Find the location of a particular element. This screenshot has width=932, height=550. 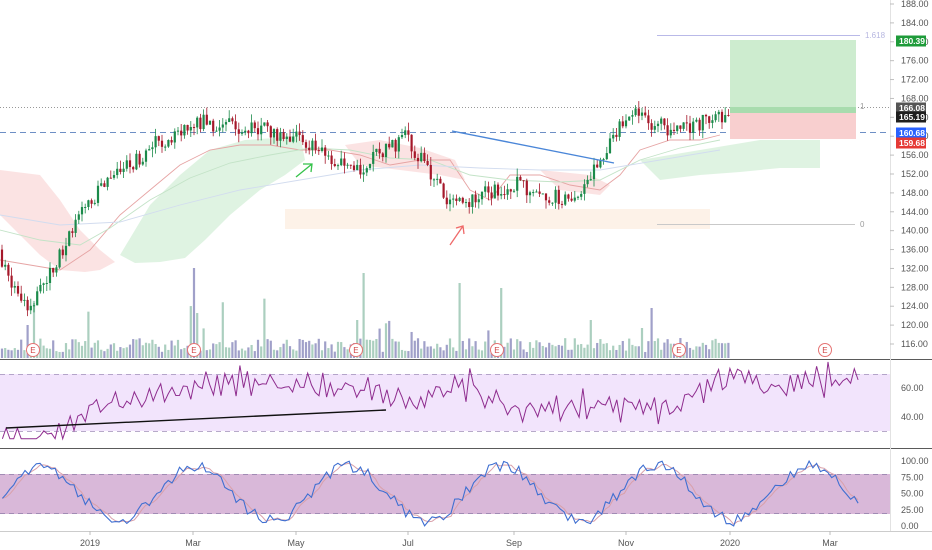

fib-label-0: 0 is located at coordinates (862, 224).